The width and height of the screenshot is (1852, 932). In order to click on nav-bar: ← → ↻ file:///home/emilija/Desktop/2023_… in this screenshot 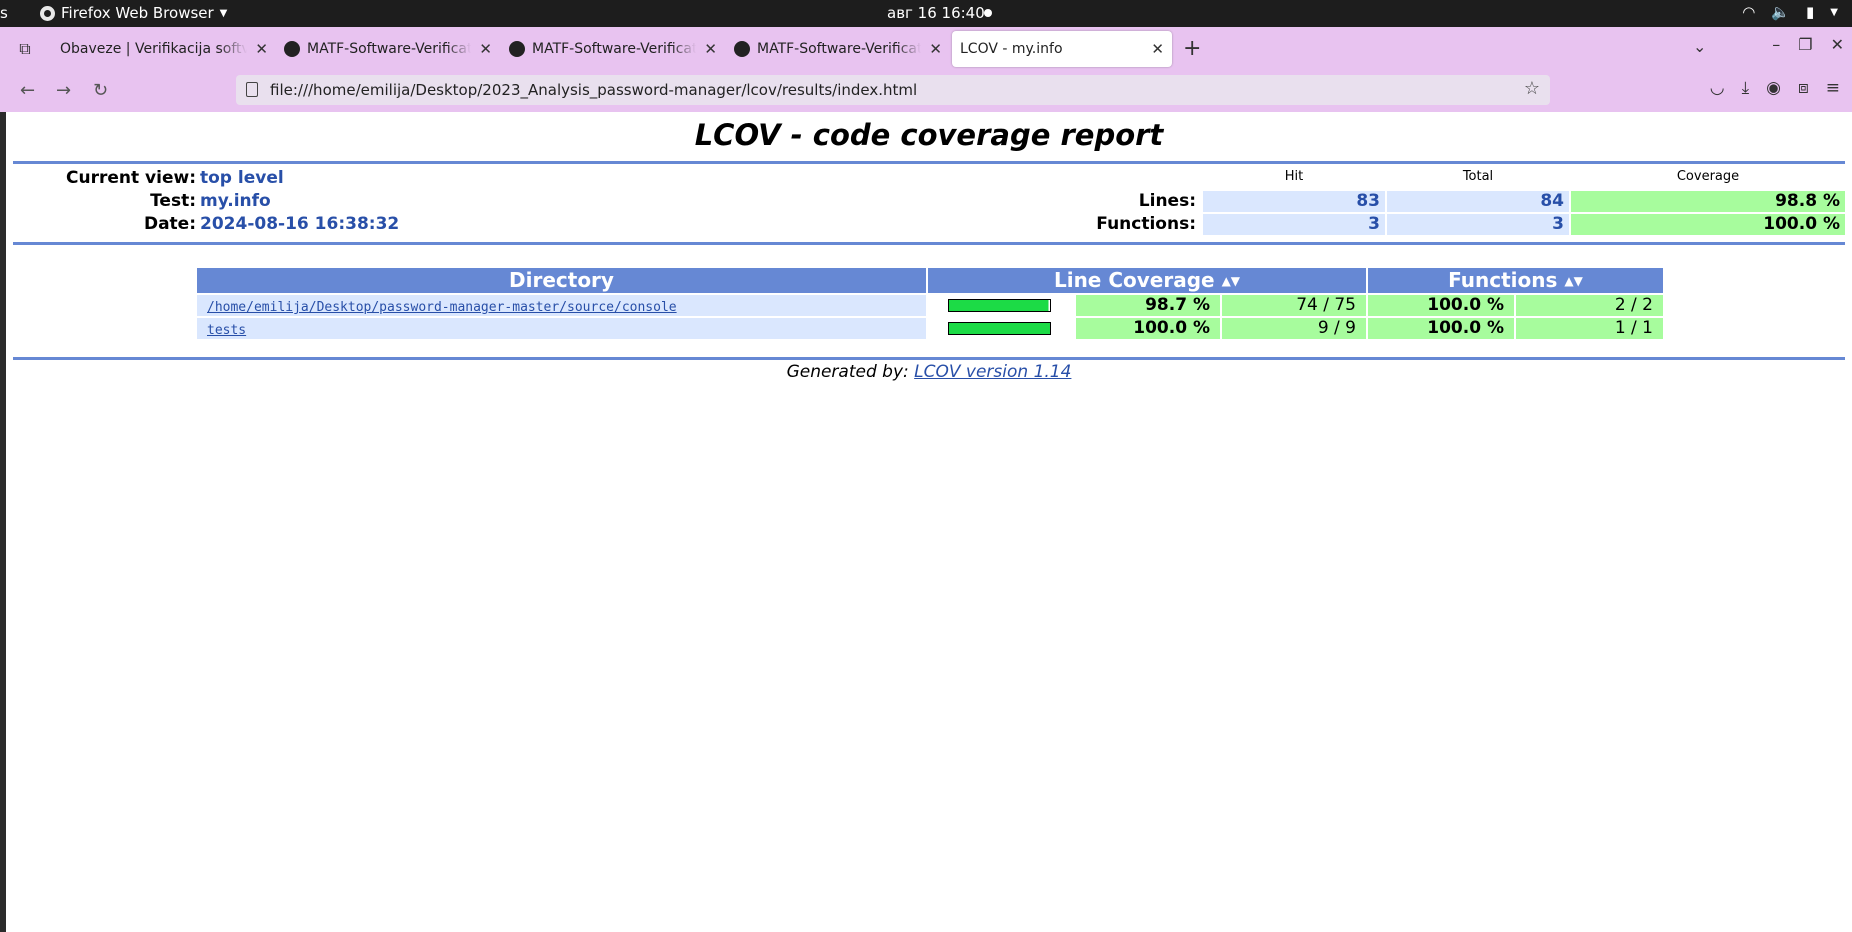, I will do `click(926, 91)`.